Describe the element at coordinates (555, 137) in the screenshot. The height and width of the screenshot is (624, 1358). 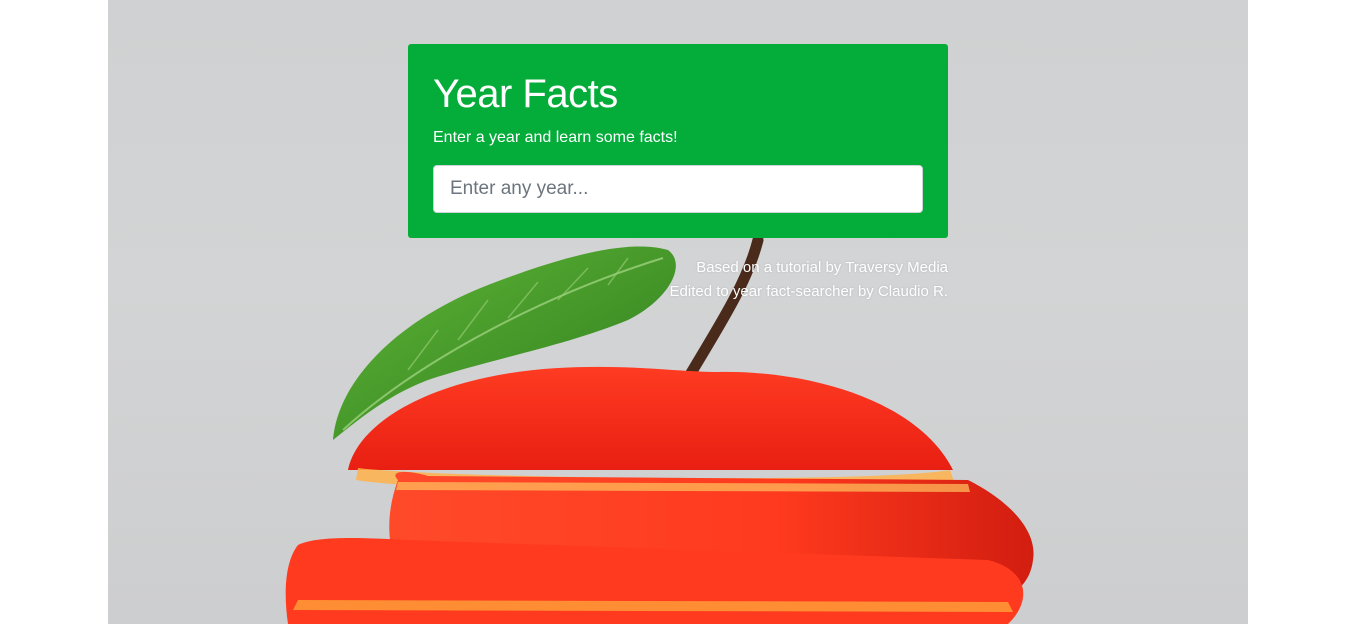
I see `page-subtitle: Enter a year and learn some facts!` at that location.